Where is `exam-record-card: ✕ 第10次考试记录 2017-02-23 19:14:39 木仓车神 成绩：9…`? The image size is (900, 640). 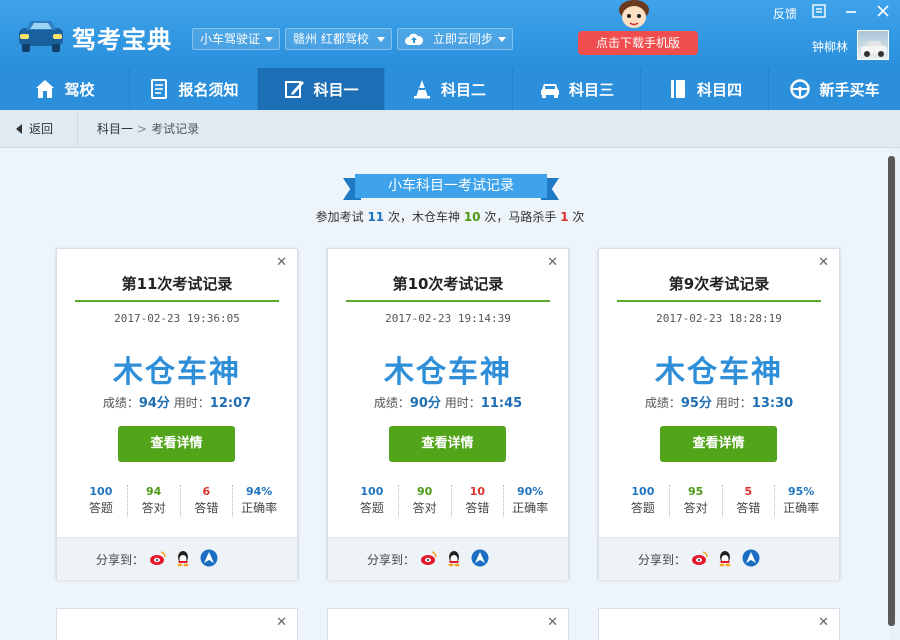
exam-record-card: ✕ 第10次考试记录 2017-02-23 19:14:39 木仓车神 成绩：9… is located at coordinates (448, 414).